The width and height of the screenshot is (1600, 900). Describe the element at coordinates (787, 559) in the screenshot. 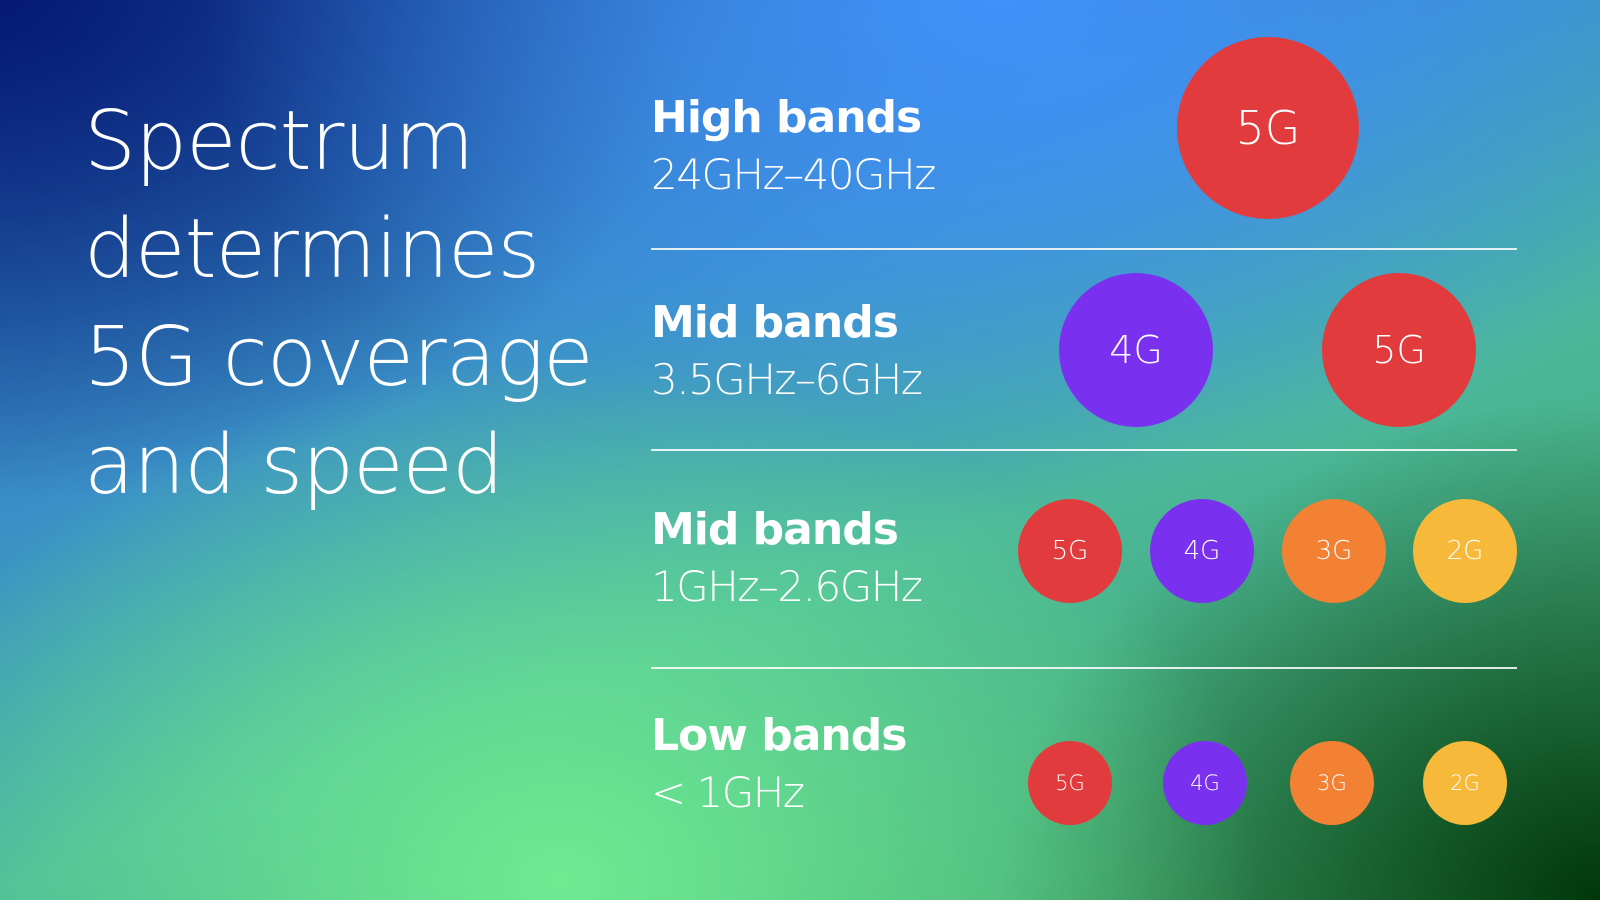

I see `band-label-mid-low: Mid bands 1GHz–2.6GHz` at that location.